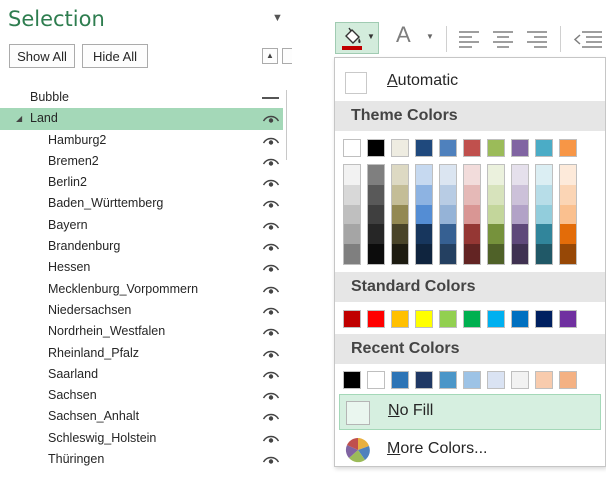  Describe the element at coordinates (403, 35) in the screenshot. I see `font-color-icon: A` at that location.